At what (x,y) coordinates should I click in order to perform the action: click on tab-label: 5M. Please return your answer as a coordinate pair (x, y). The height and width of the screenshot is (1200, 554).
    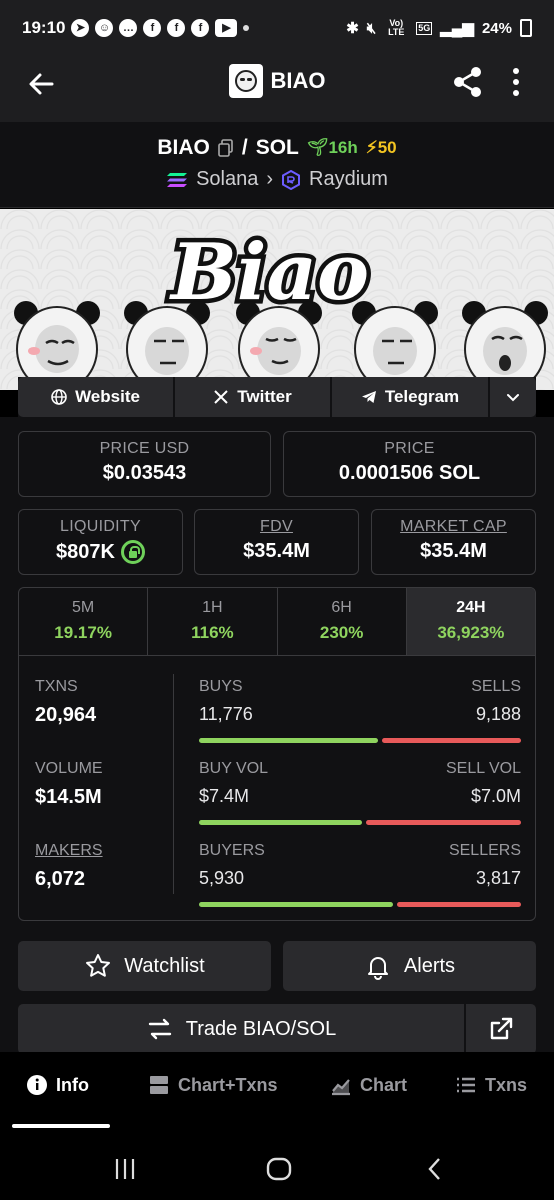
    Looking at the image, I should click on (83, 607).